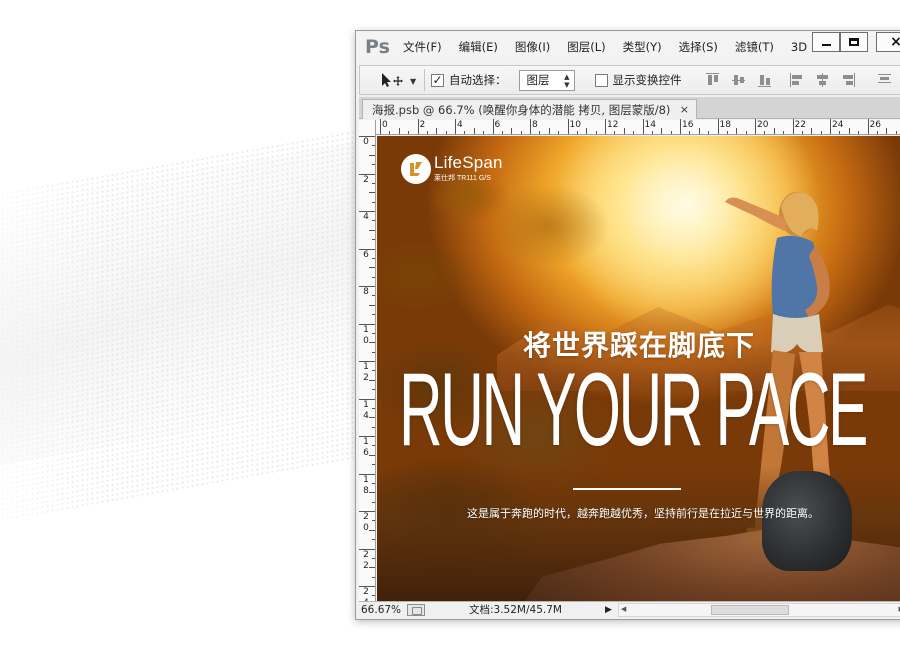  What do you see at coordinates (532, 47) in the screenshot?
I see `menu-image: 图像(I)` at bounding box center [532, 47].